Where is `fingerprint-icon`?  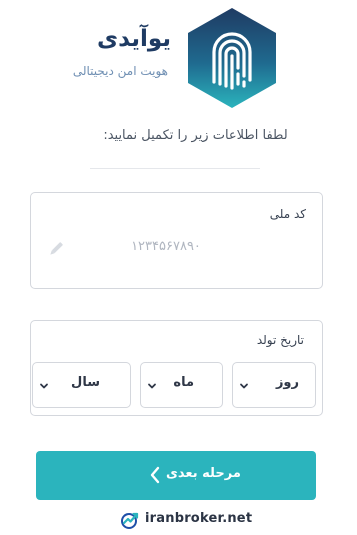 fingerprint-icon is located at coordinates (232, 58).